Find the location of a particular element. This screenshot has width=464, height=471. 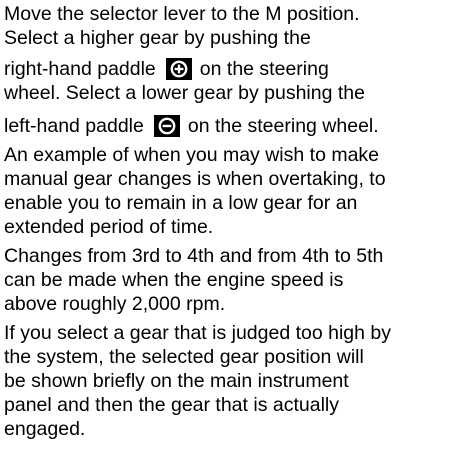

text-segment: on the steering wheel. is located at coordinates (283, 126).